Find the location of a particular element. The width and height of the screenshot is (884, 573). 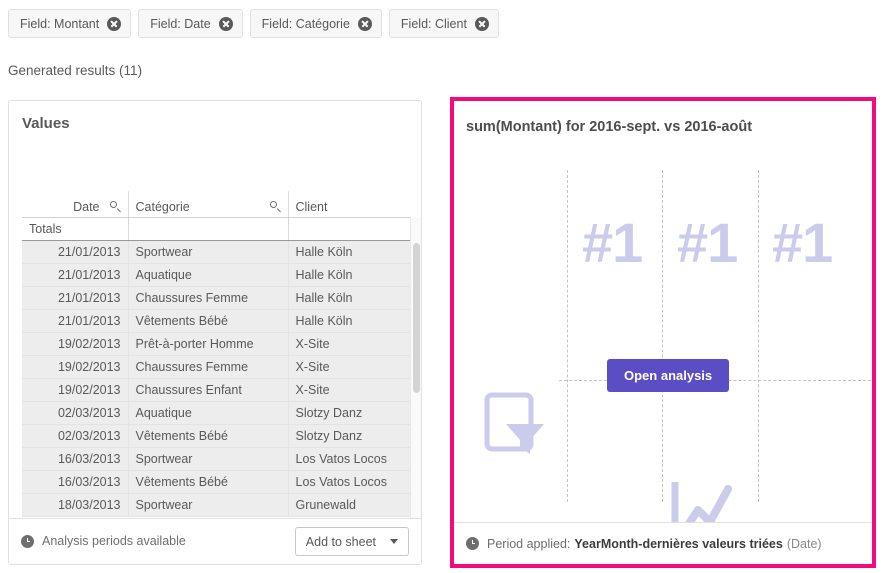

period-applied-field: (Date) is located at coordinates (804, 543).